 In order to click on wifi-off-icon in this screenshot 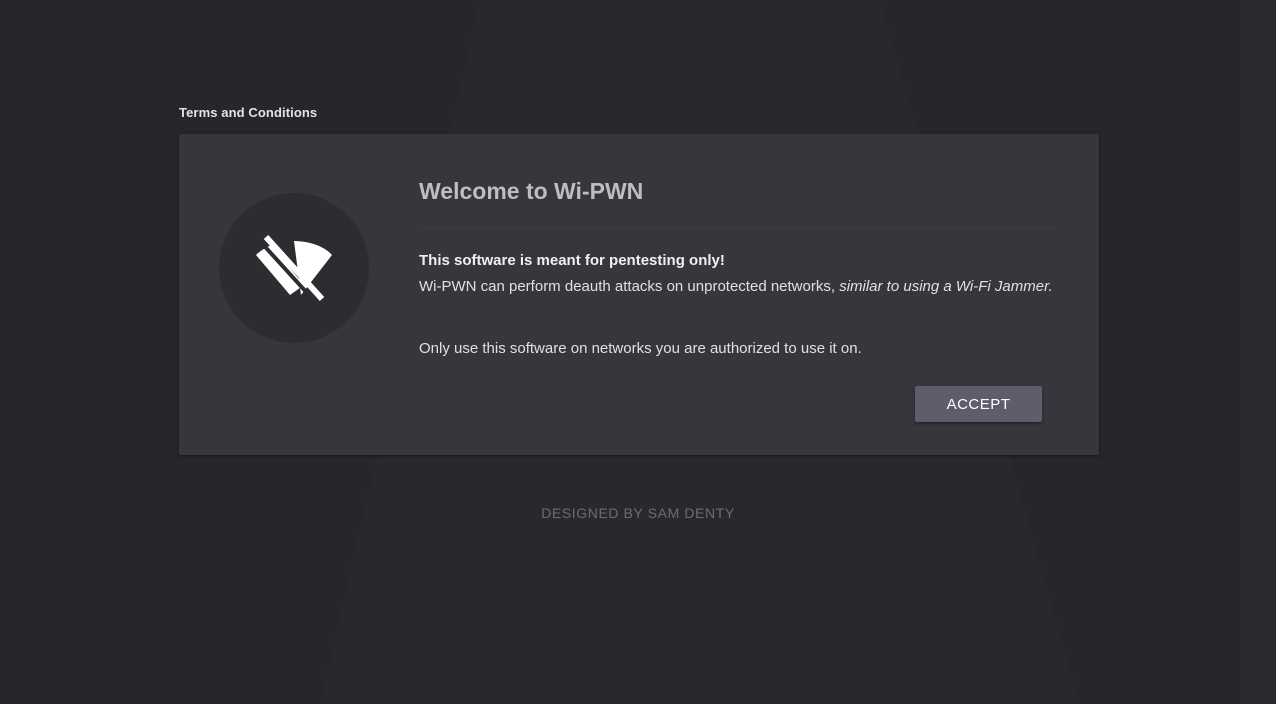, I will do `click(294, 268)`.